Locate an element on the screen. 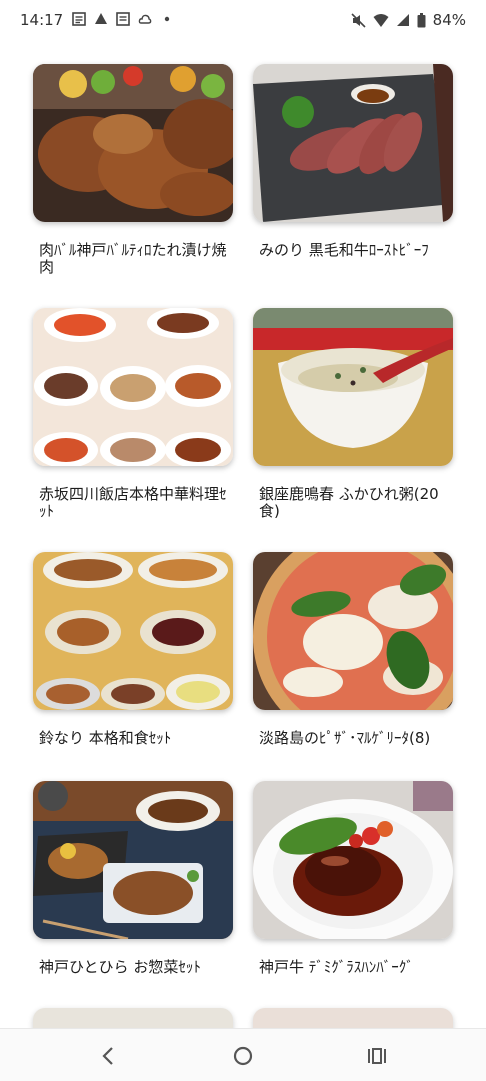  product-card: 淡路島のﾋﾟｻﾞ･ﾏﾙｹﾞﾘｰﾀ(8) is located at coordinates (353, 649).